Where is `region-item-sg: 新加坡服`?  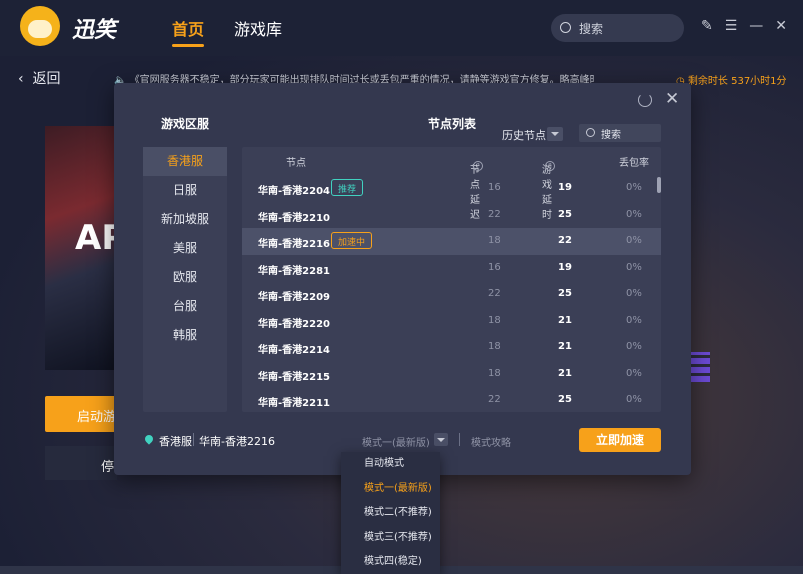
region-item-sg: 新加坡服 is located at coordinates (185, 219).